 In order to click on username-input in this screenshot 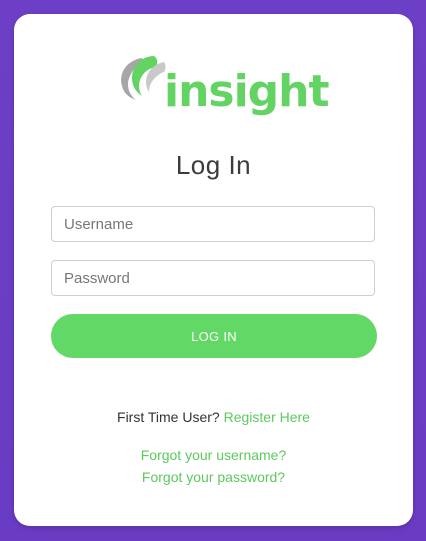, I will do `click(213, 224)`.